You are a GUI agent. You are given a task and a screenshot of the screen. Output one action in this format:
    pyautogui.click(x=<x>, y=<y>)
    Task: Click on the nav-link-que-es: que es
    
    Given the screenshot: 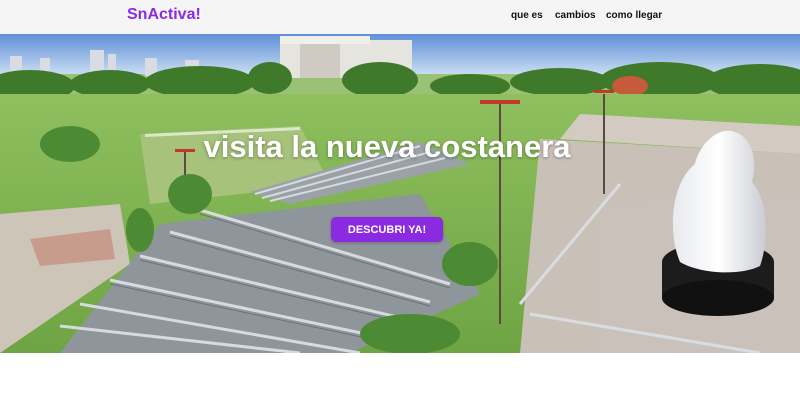 What is the action you would take?
    pyautogui.click(x=527, y=15)
    